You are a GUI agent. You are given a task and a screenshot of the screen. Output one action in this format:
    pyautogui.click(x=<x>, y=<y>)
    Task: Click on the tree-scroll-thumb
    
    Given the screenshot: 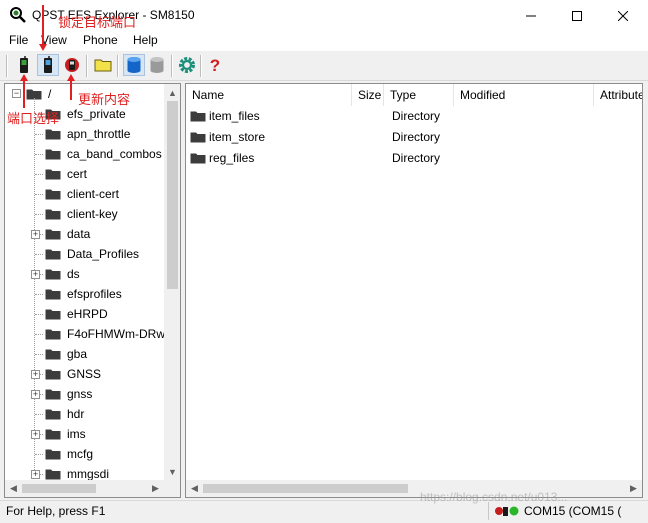 What is the action you would take?
    pyautogui.click(x=172, y=195)
    